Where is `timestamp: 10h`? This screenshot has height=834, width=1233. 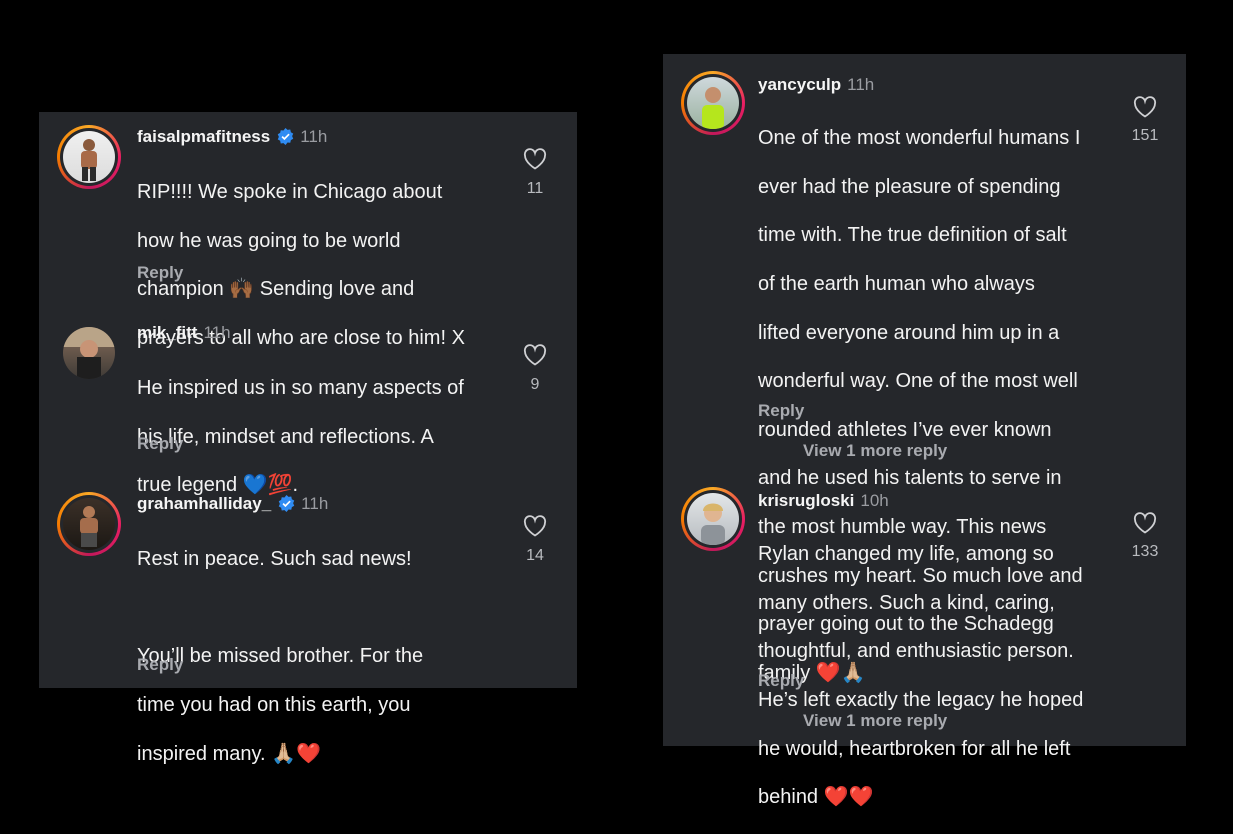
timestamp: 10h is located at coordinates (874, 500).